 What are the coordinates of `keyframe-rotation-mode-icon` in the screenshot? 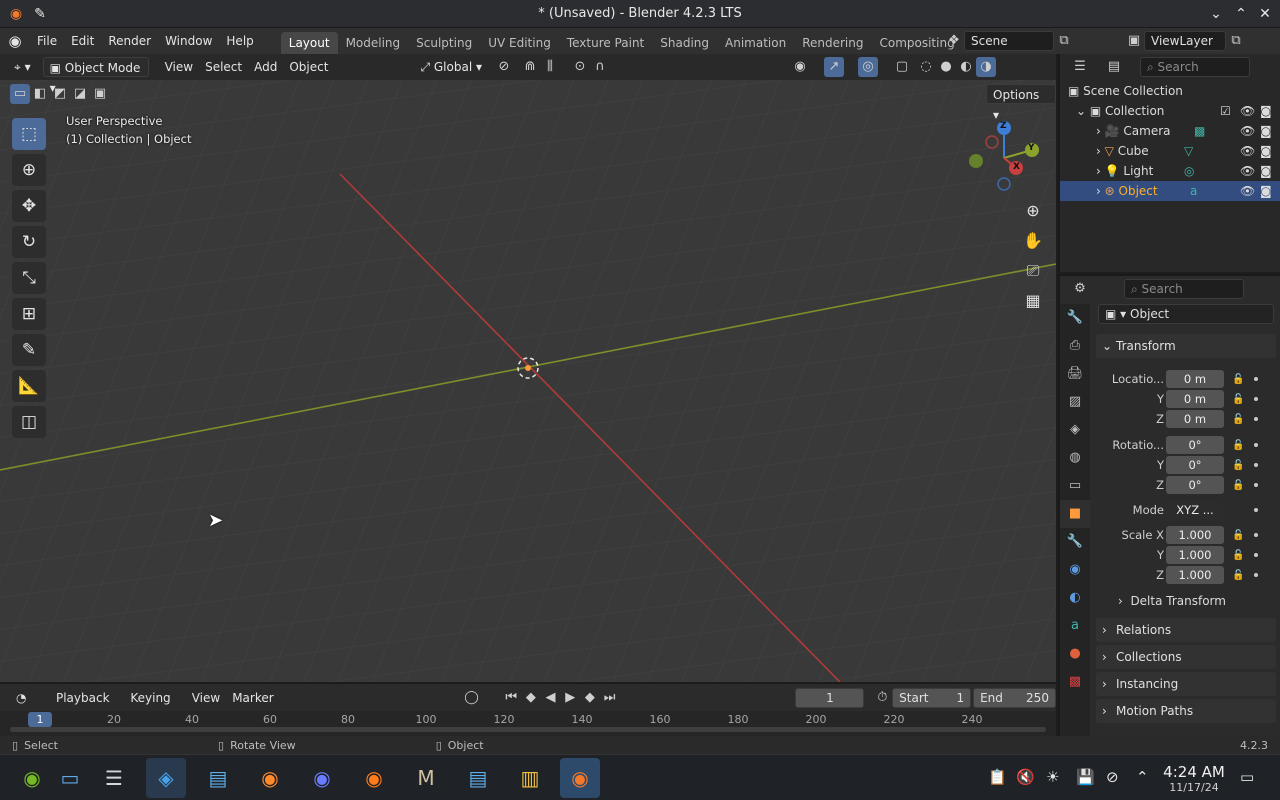 It's located at (1256, 510).